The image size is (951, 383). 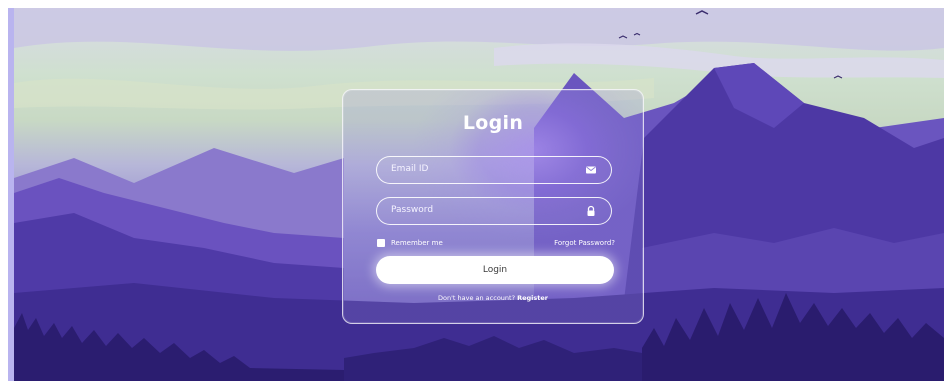 I want to click on login-title: Login, so click(x=493, y=123).